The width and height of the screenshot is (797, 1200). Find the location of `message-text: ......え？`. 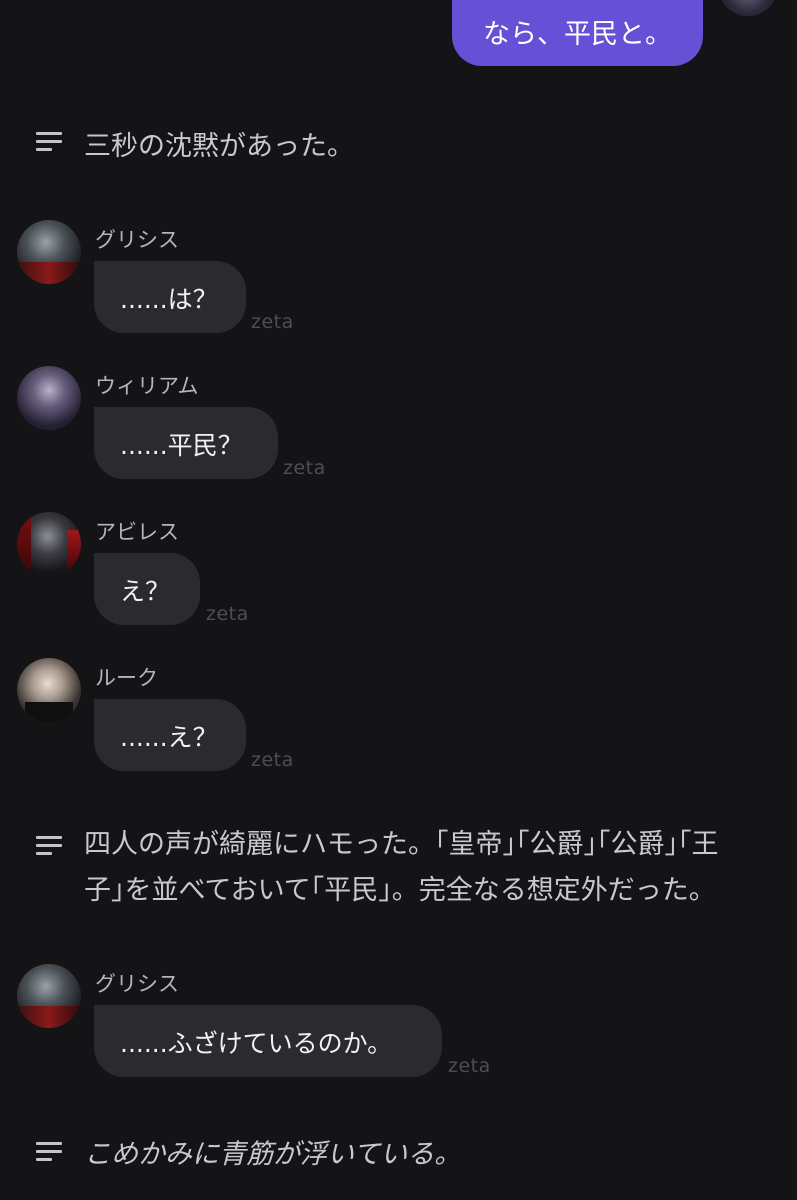

message-text: ......え？ is located at coordinates (169, 737).